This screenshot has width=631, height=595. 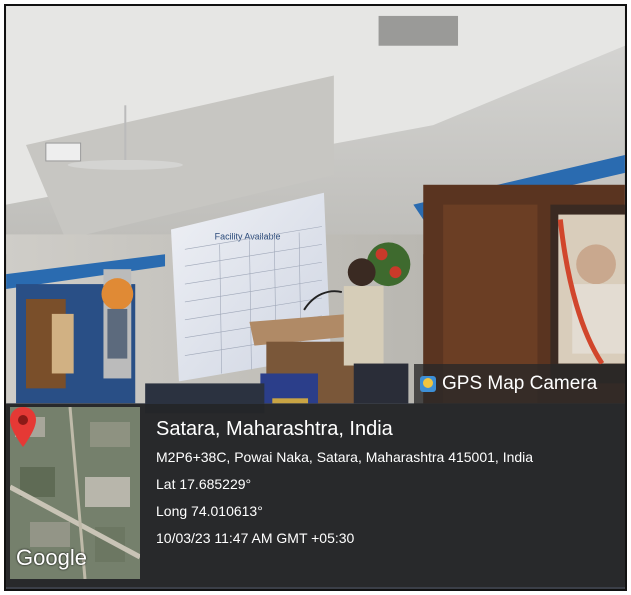 I want to click on place-name: Satara, Maharashtra, India, so click(x=274, y=429).